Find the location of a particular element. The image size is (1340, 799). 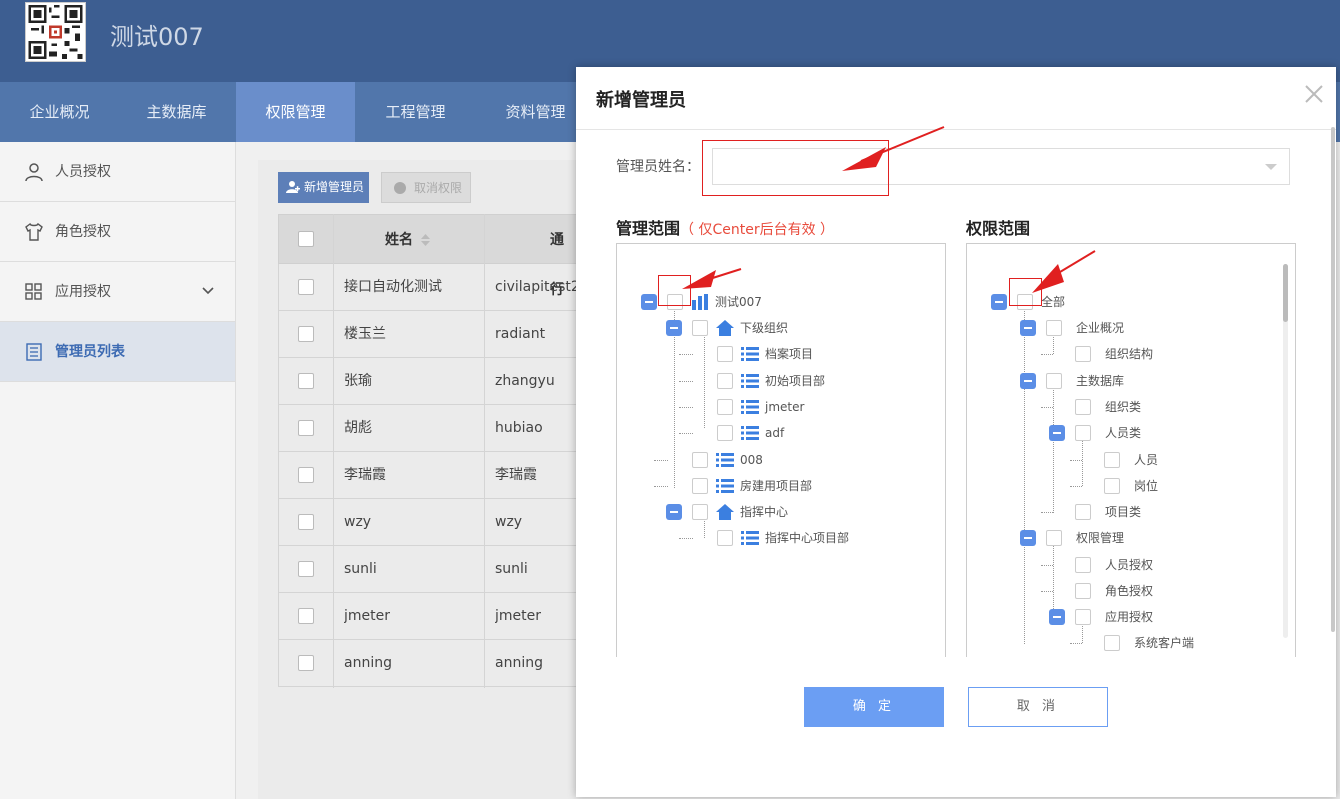

annotation-arrows is located at coordinates (889, 209).